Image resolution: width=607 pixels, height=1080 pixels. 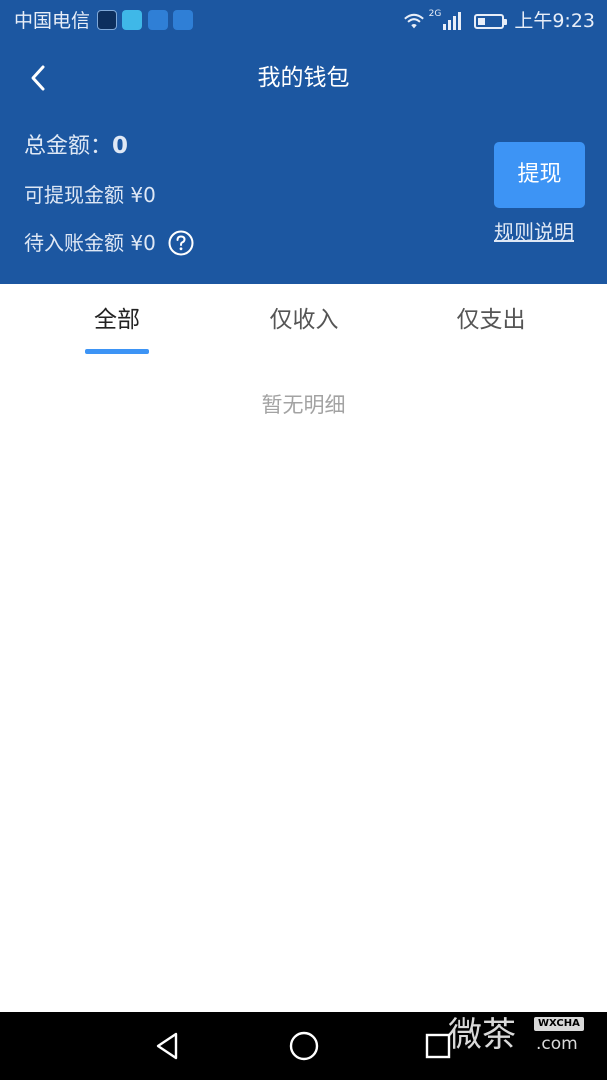 I want to click on tab-expense-only: 仅支出, so click(x=491, y=320).